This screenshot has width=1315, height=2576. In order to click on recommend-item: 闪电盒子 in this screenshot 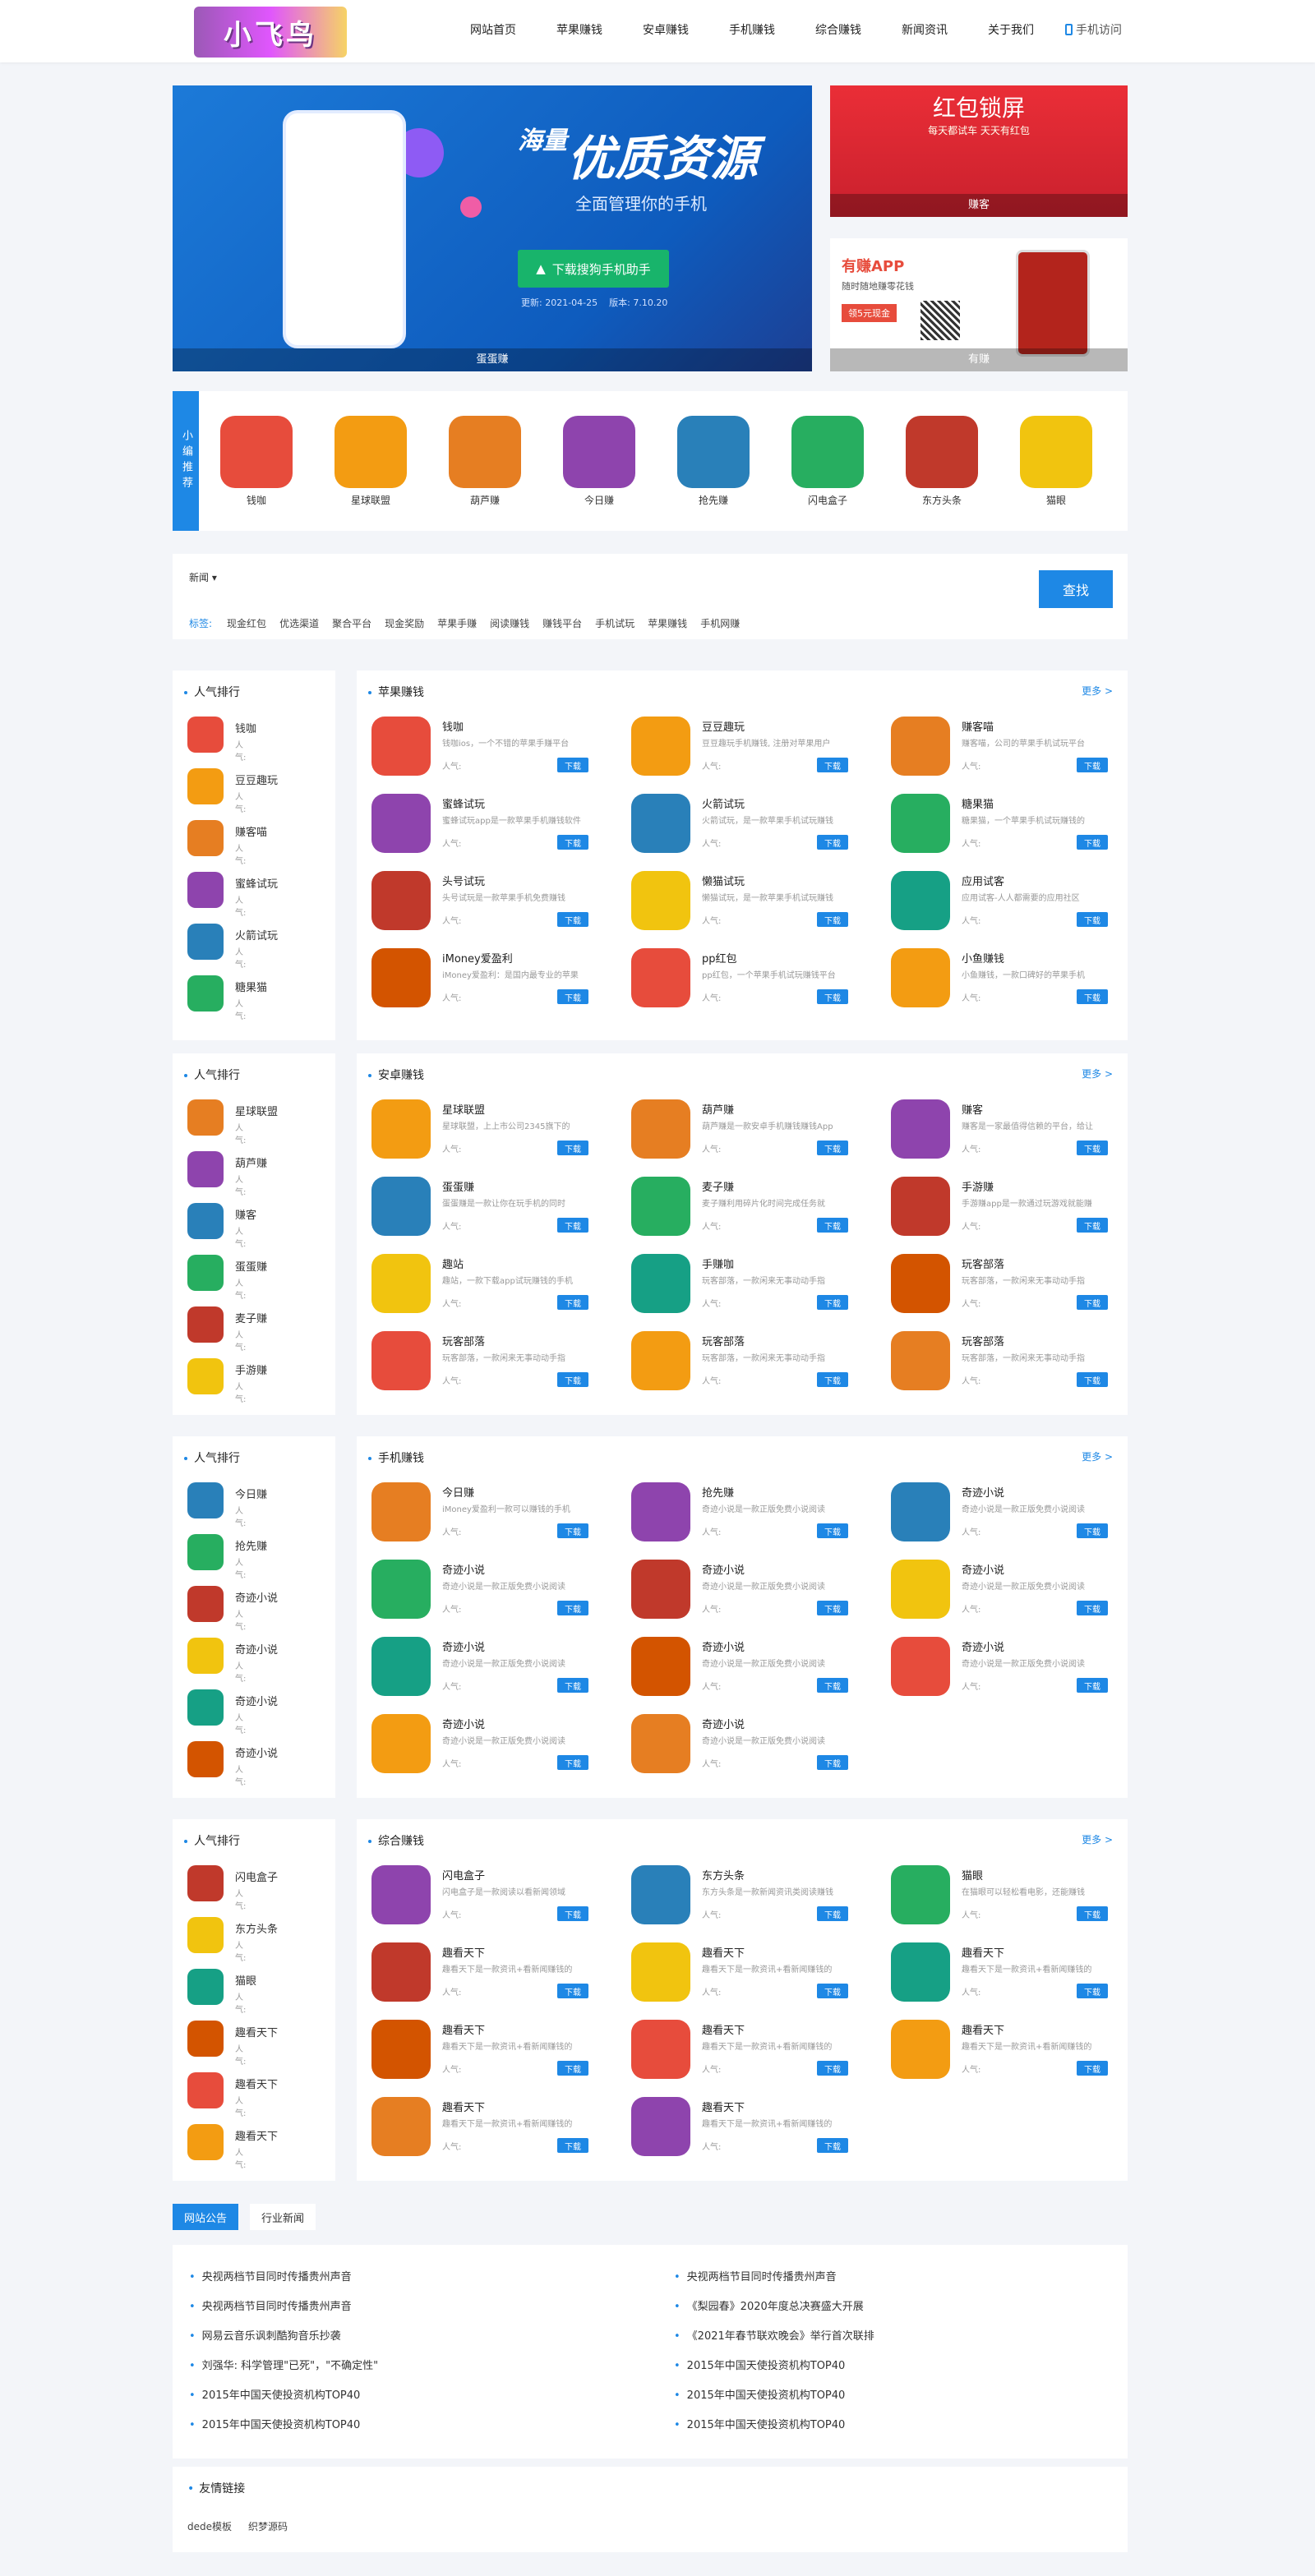, I will do `click(827, 461)`.